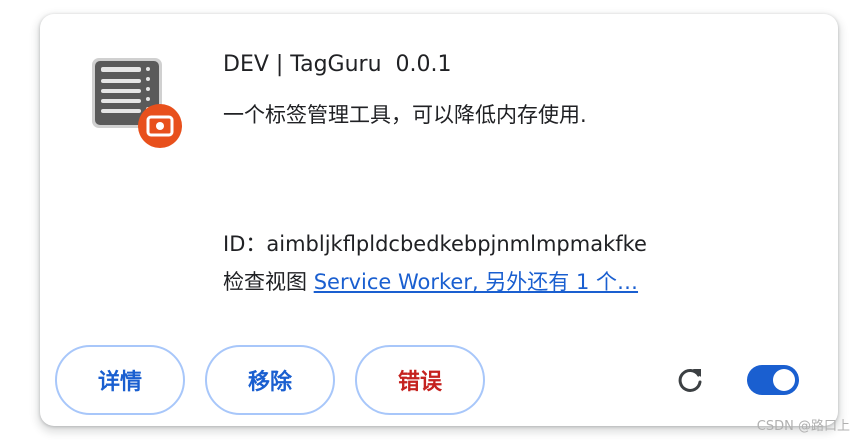 This screenshot has height=440, width=856. I want to click on extension-id-row: ID：aimbljkflpldcbedkebpjnmlmpmakfke, so click(435, 243).